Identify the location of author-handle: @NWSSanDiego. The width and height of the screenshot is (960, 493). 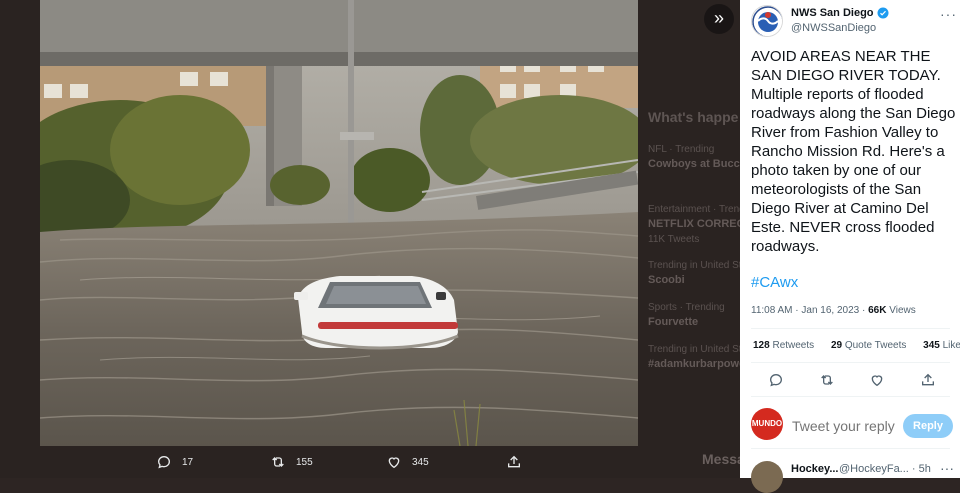
(833, 28).